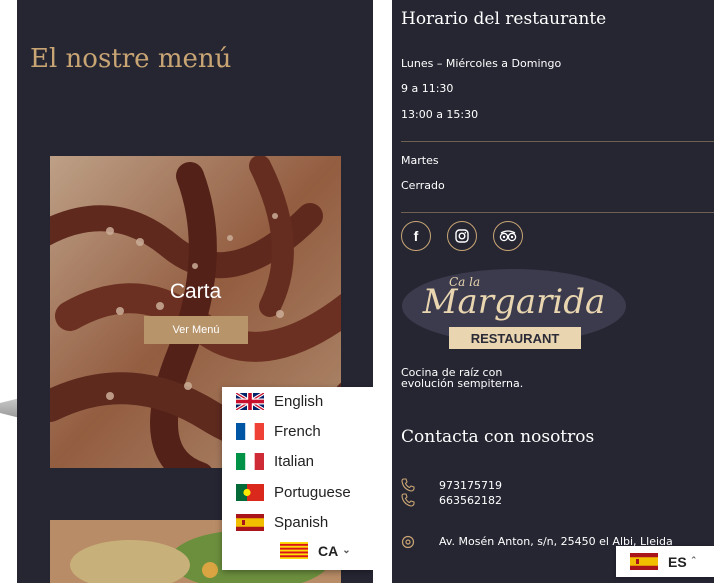 This screenshot has height=583, width=714. I want to click on tripadvisor-icon, so click(508, 236).